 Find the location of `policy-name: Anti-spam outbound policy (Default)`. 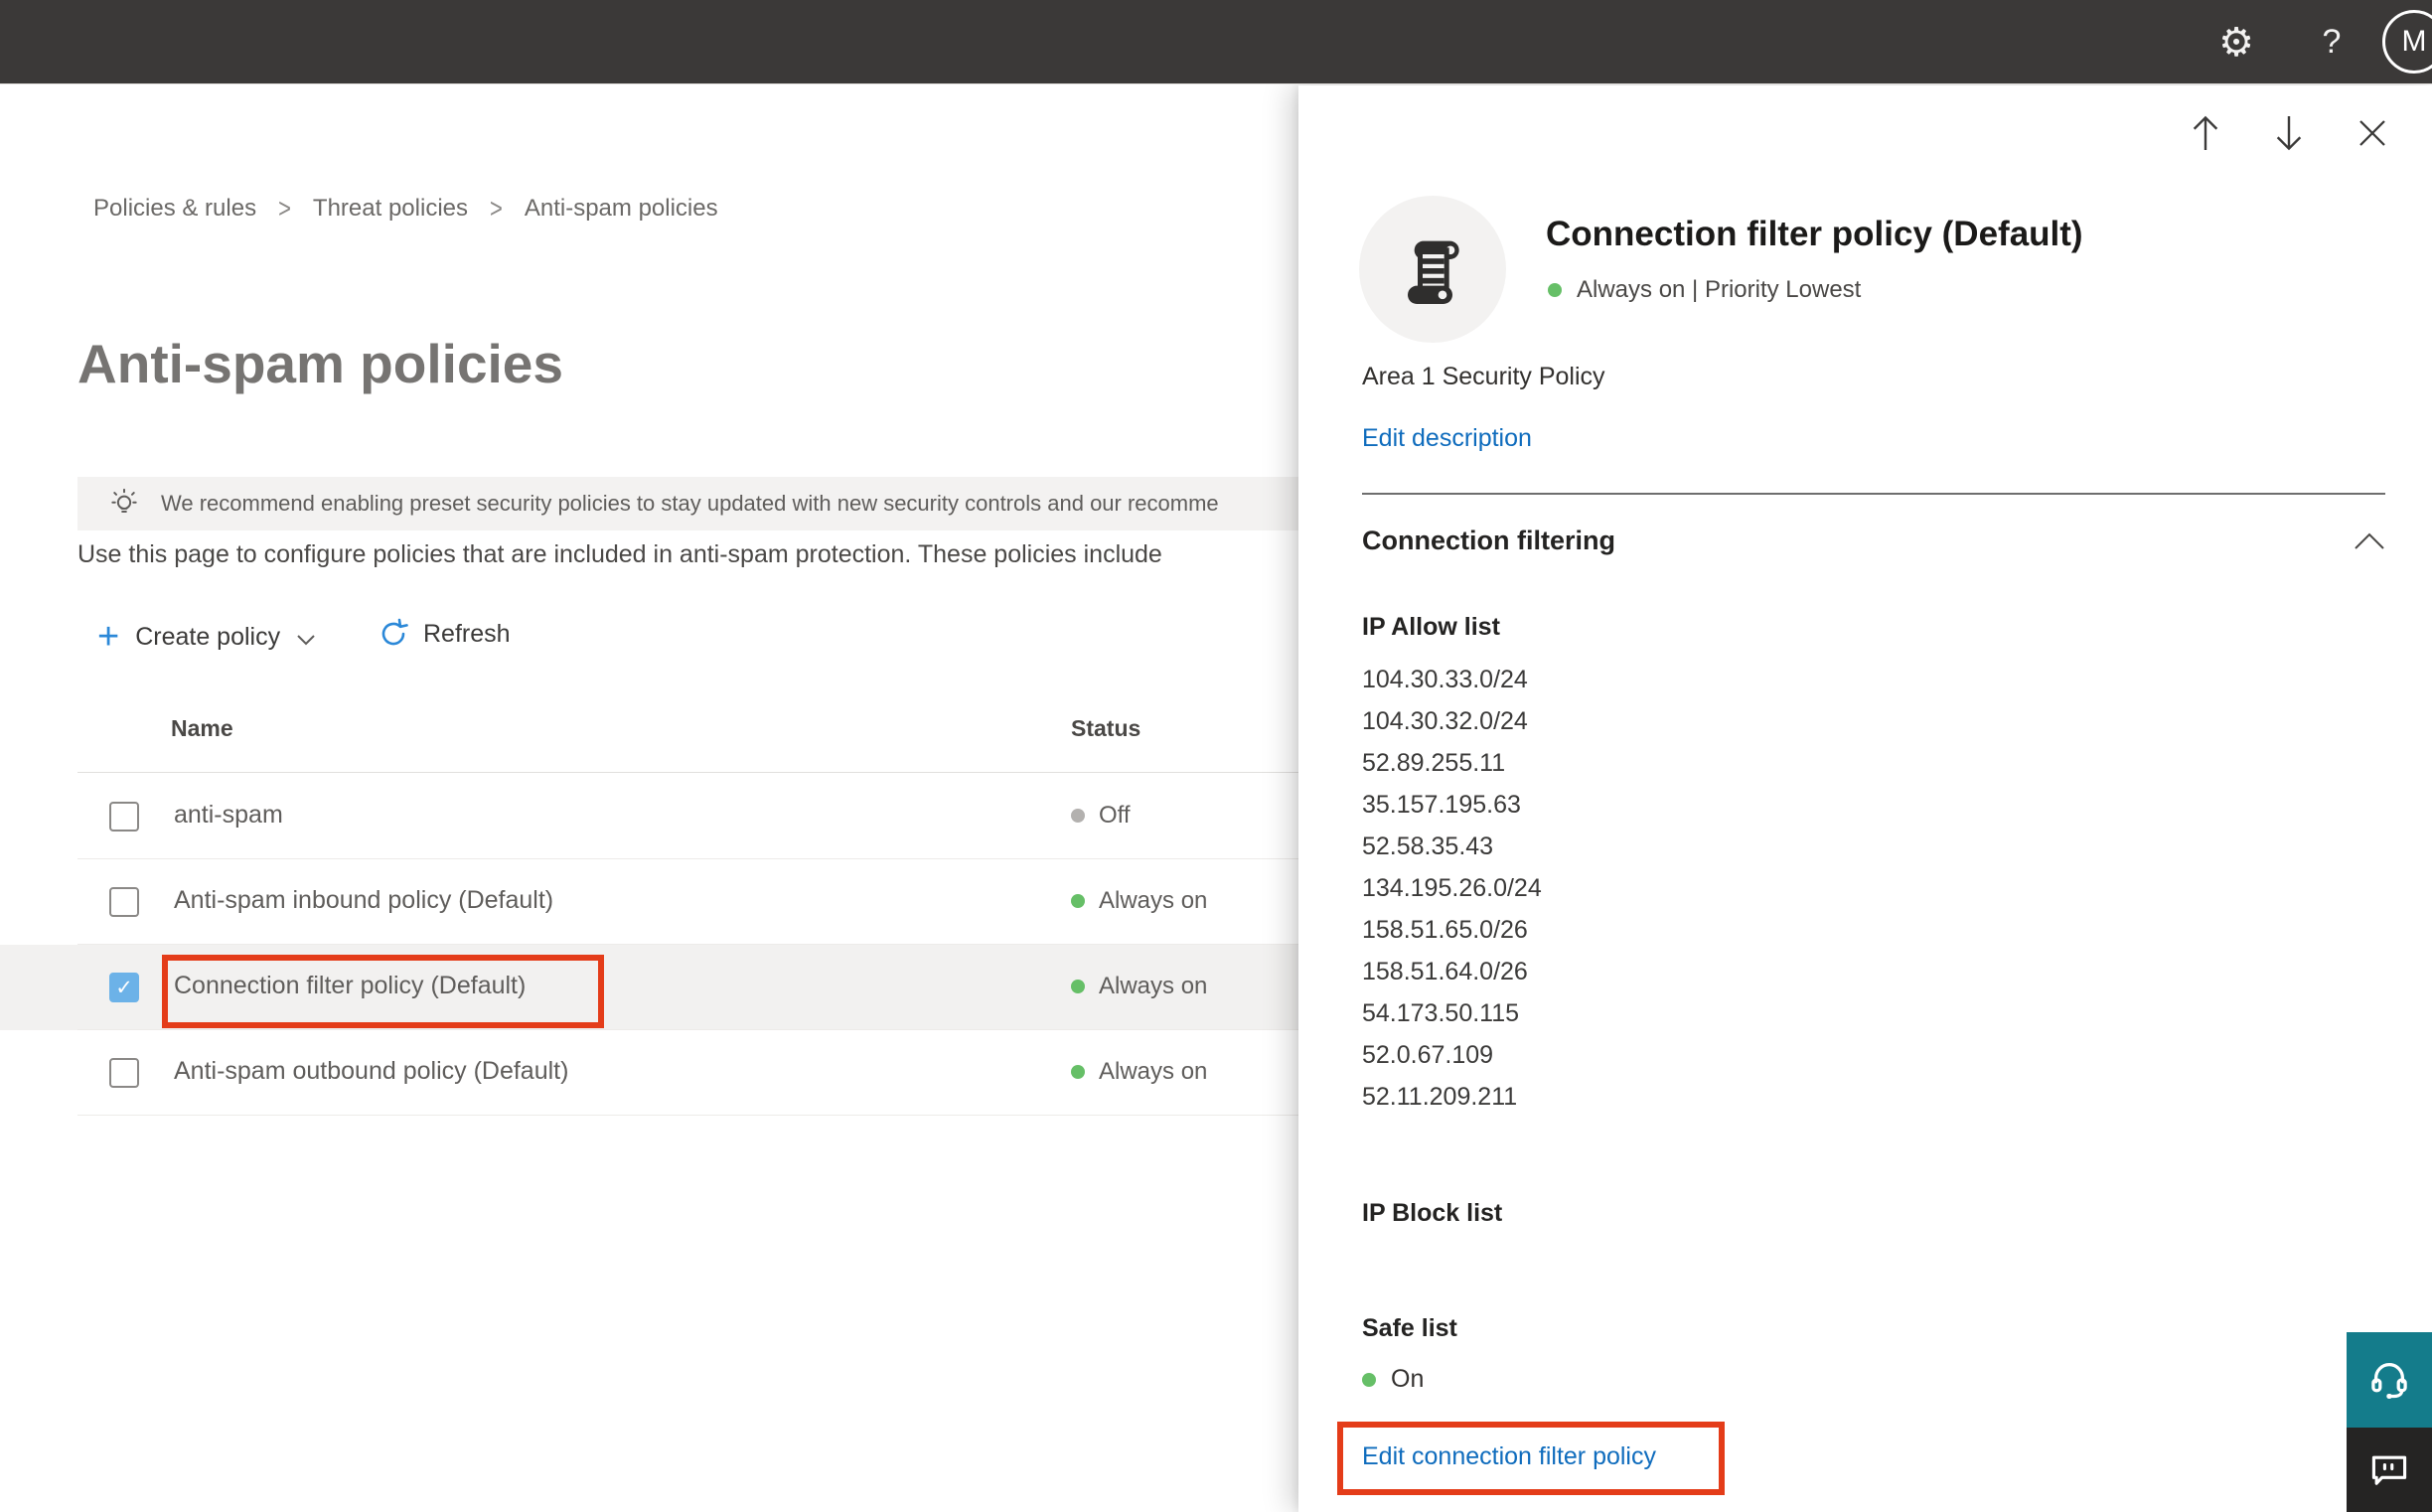

policy-name: Anti-spam outbound policy (Default) is located at coordinates (371, 1071).